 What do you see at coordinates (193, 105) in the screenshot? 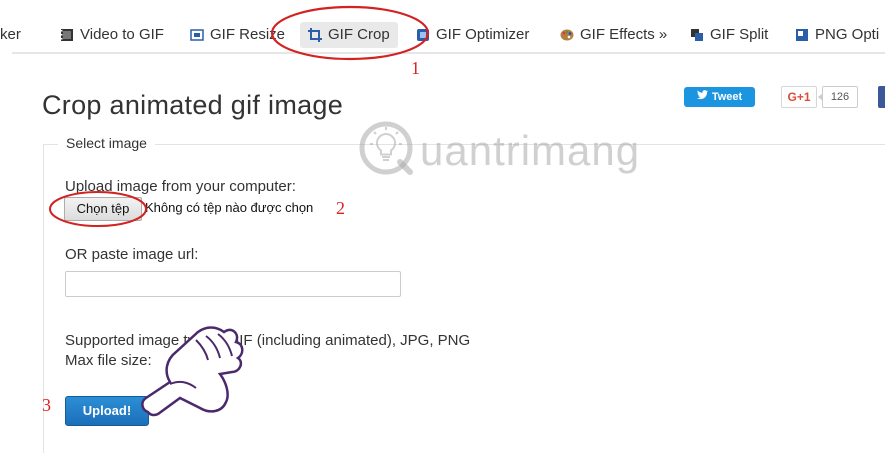
I see `page-title: Crop animated gif image` at bounding box center [193, 105].